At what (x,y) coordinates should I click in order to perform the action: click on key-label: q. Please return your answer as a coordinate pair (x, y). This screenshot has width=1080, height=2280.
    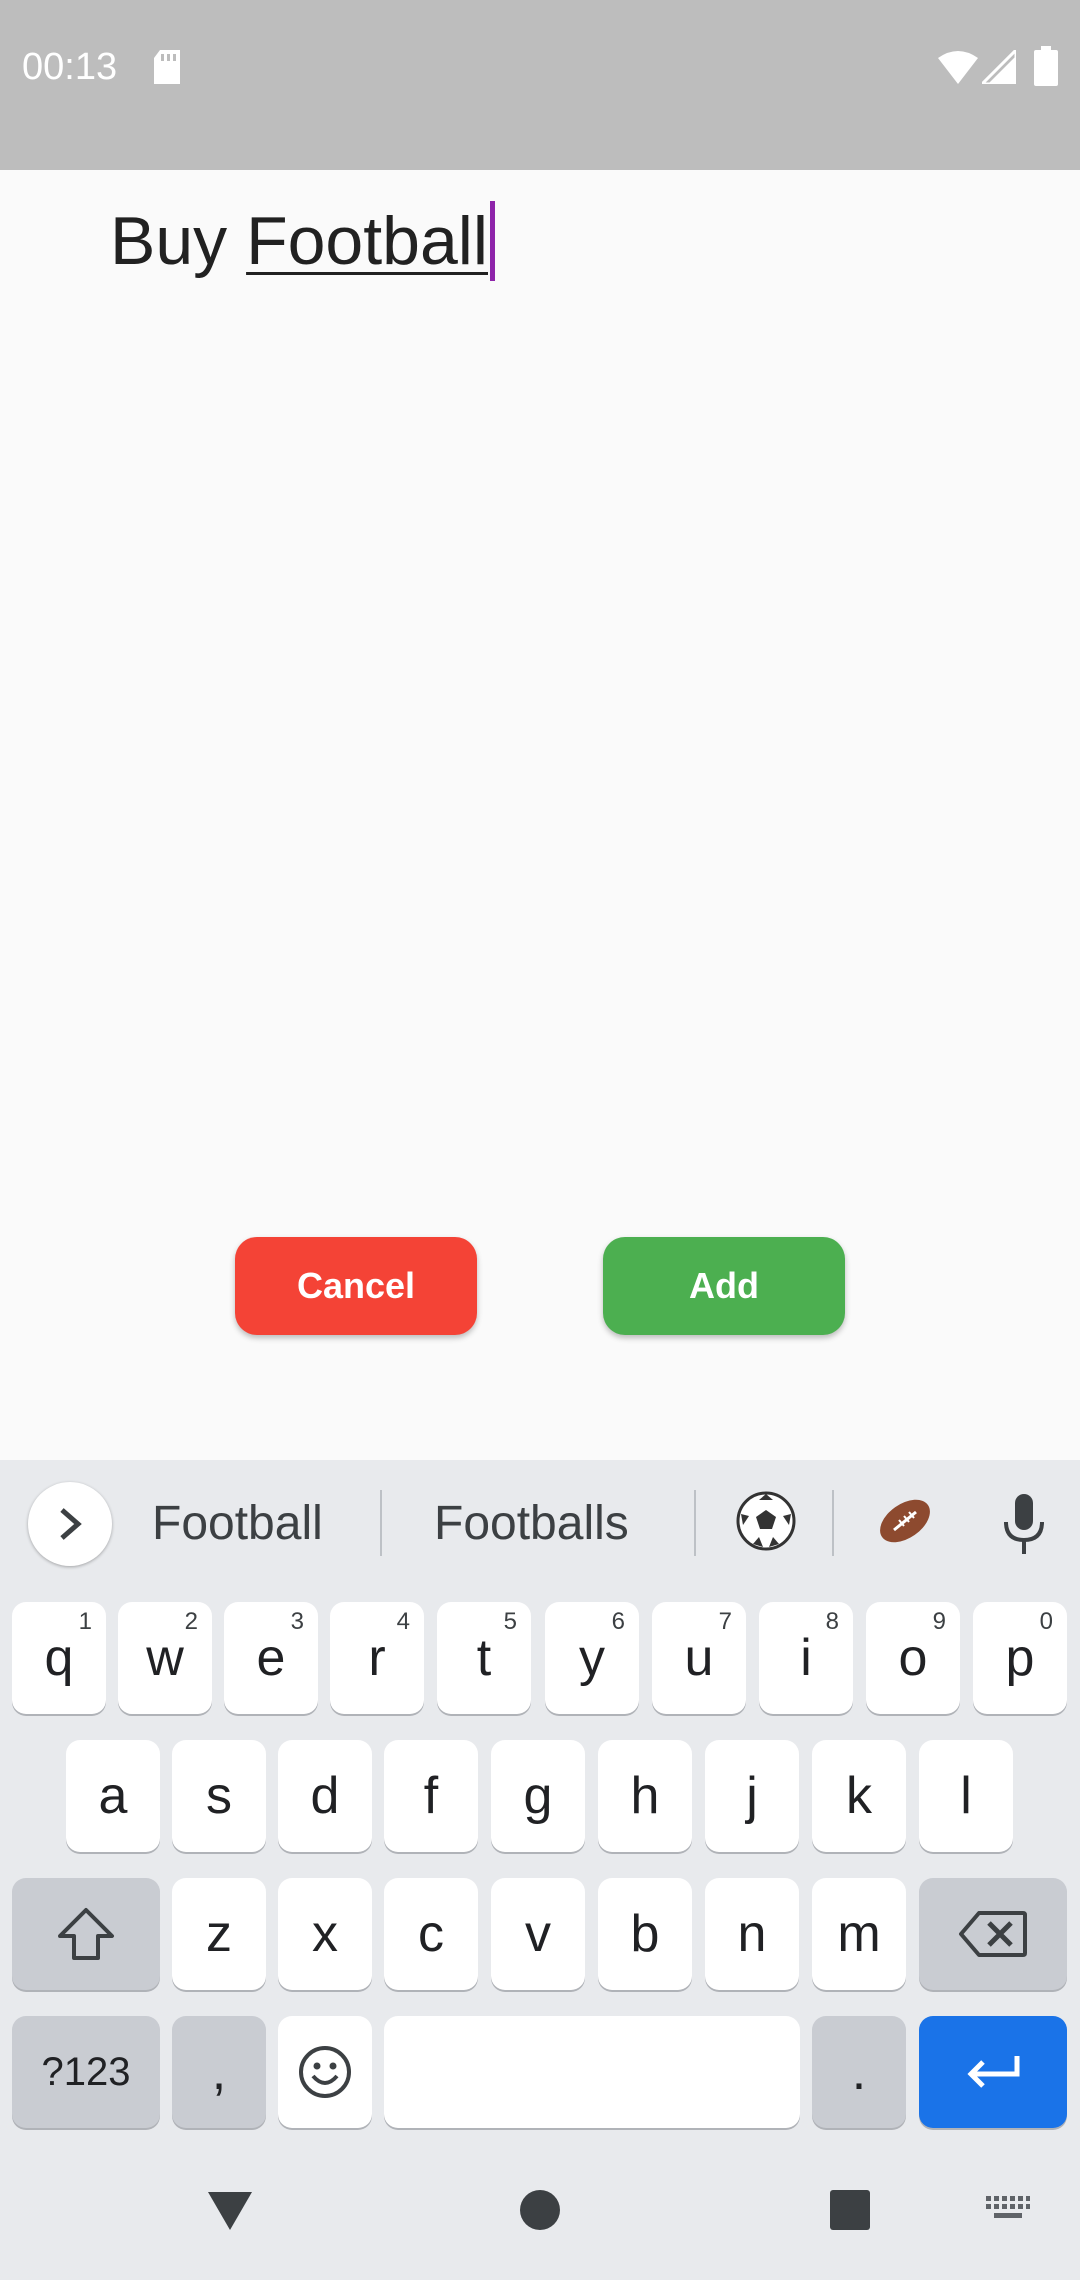
    Looking at the image, I should click on (59, 1658).